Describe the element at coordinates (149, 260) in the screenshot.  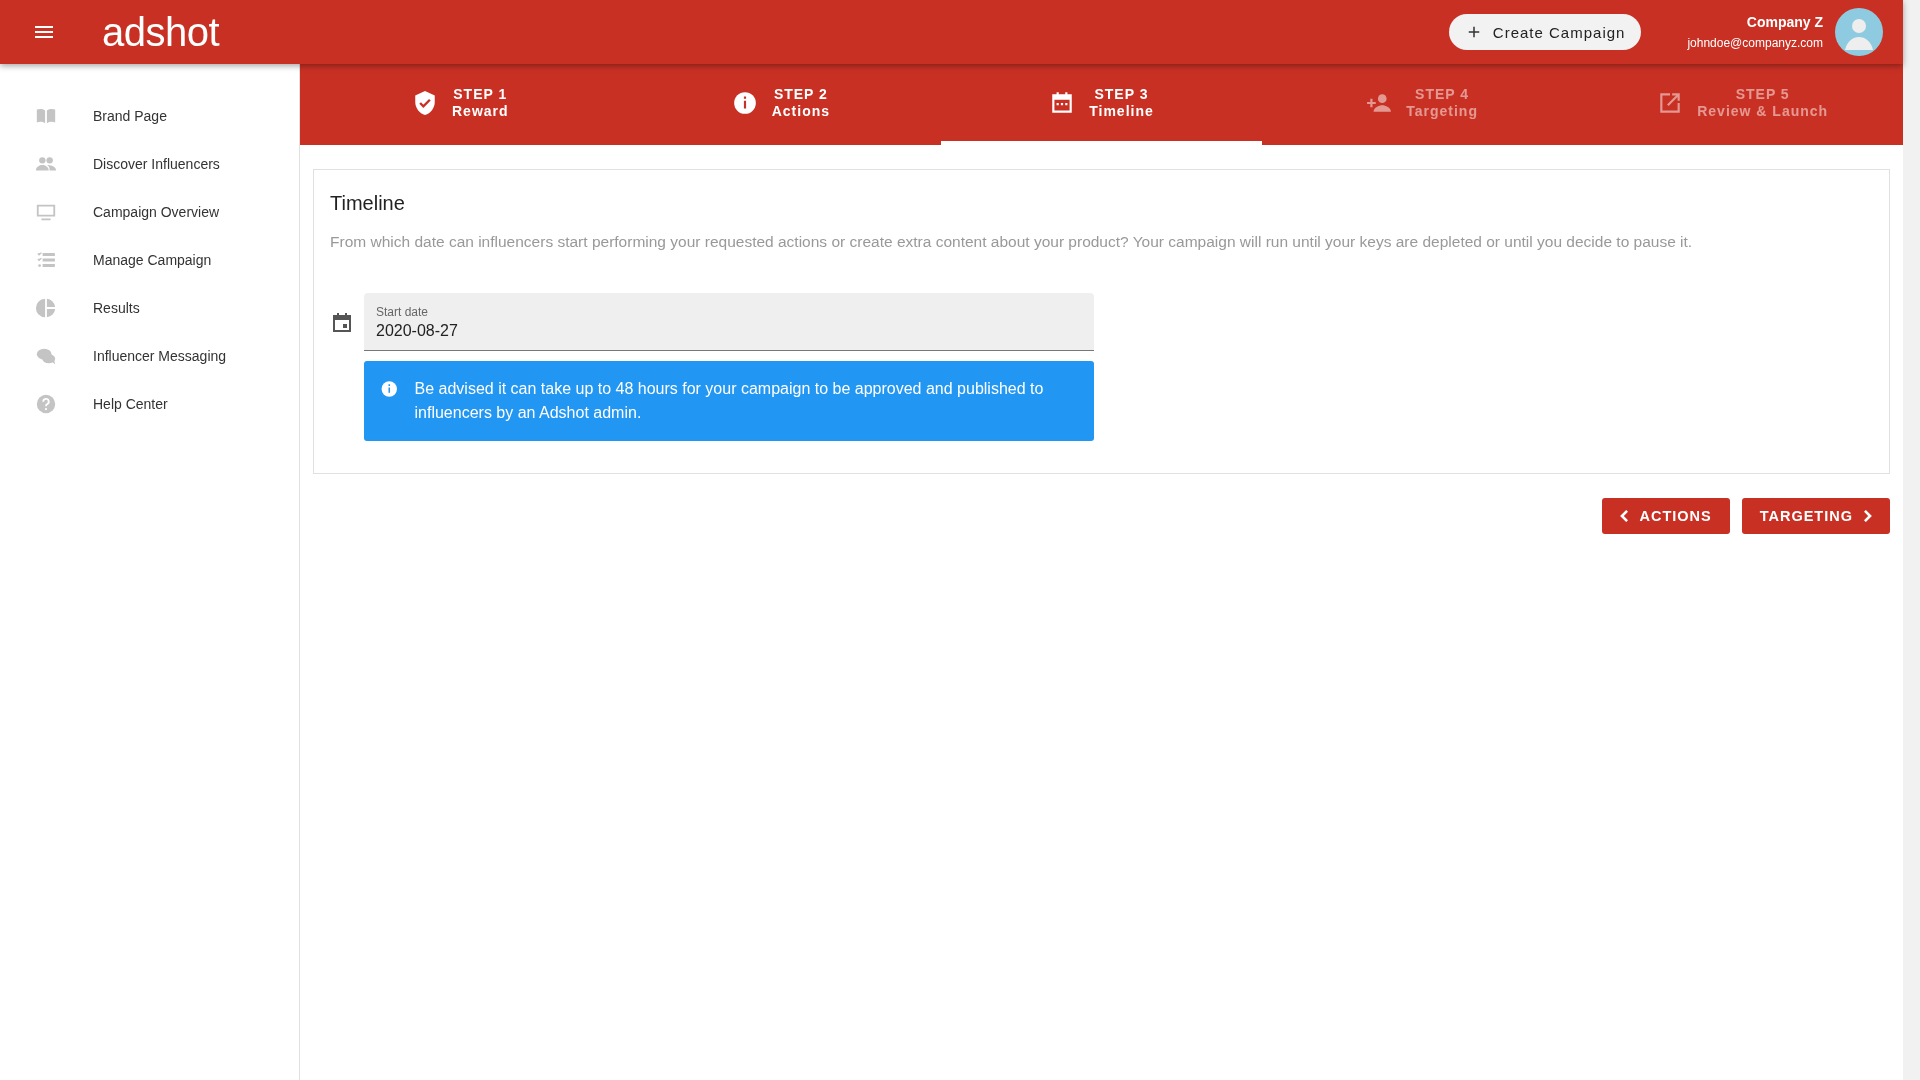
I see `sidebar-item: Manage Campaign` at that location.